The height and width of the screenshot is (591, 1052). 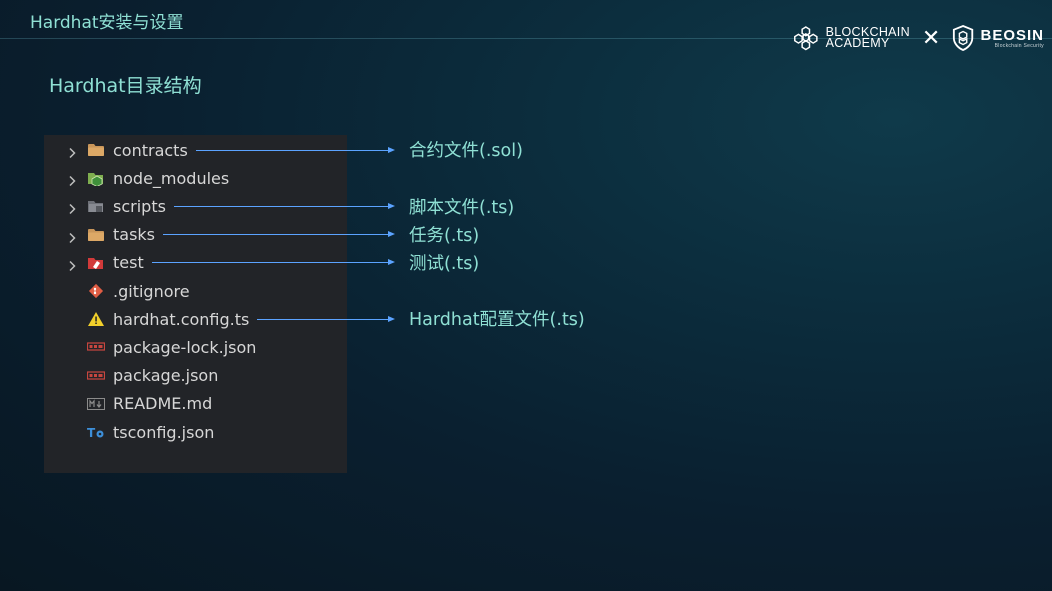 I want to click on explorer-item-node-modules: node_modules, so click(x=195, y=178).